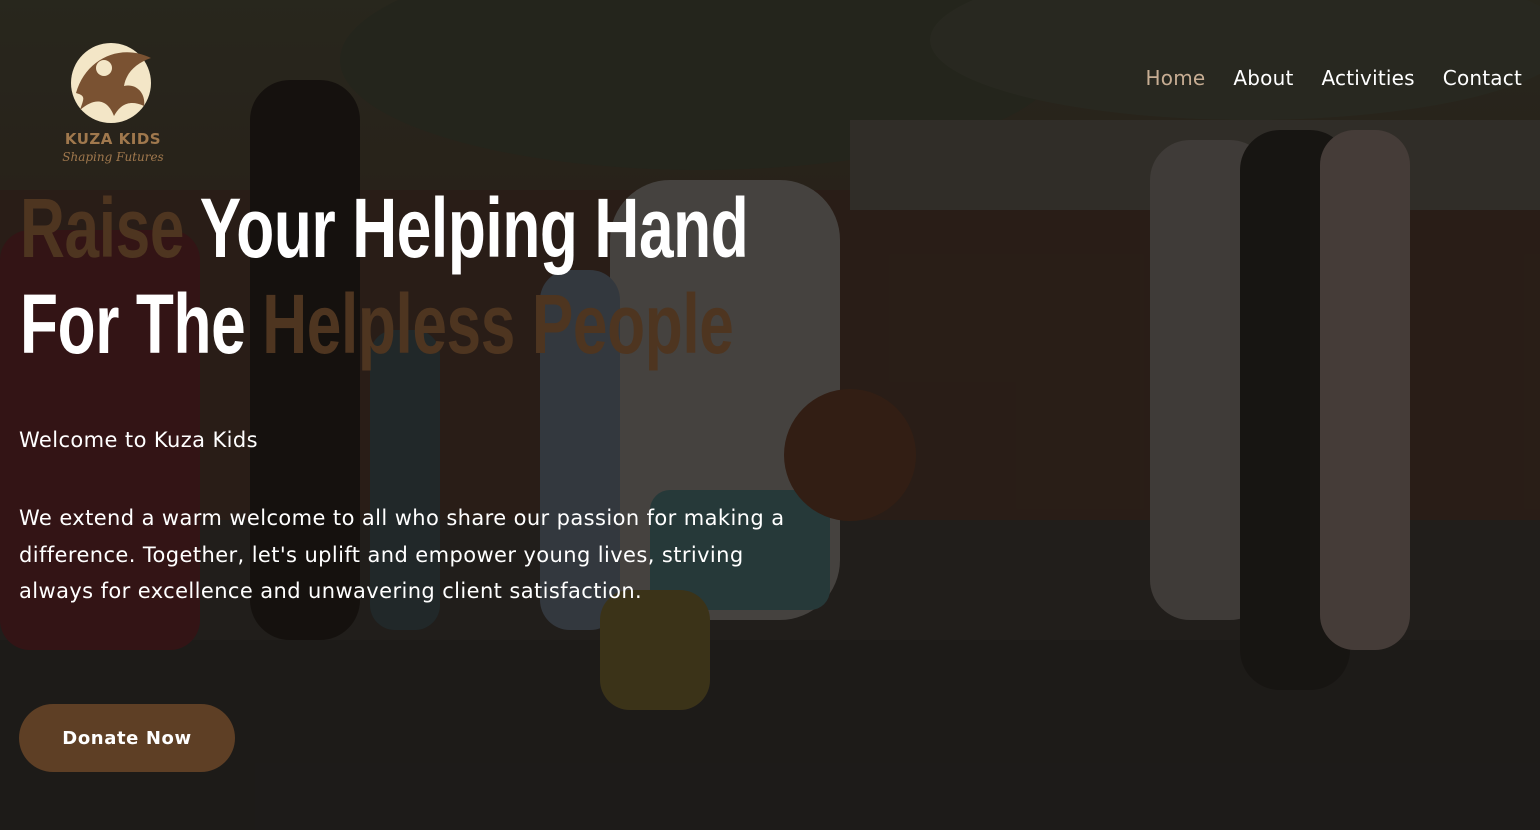  Describe the element at coordinates (113, 157) in the screenshot. I see `logo-tagline: Shaping Futures` at that location.